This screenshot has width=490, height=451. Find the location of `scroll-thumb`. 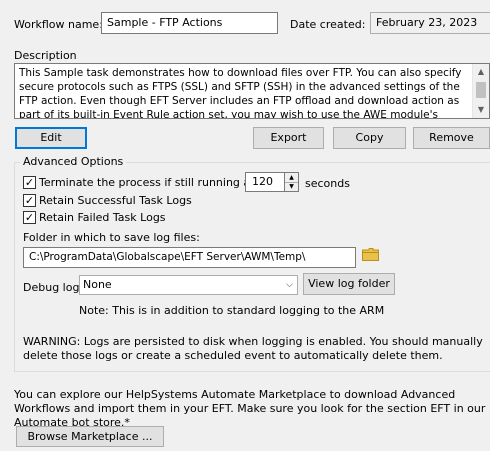

scroll-thumb is located at coordinates (481, 90).